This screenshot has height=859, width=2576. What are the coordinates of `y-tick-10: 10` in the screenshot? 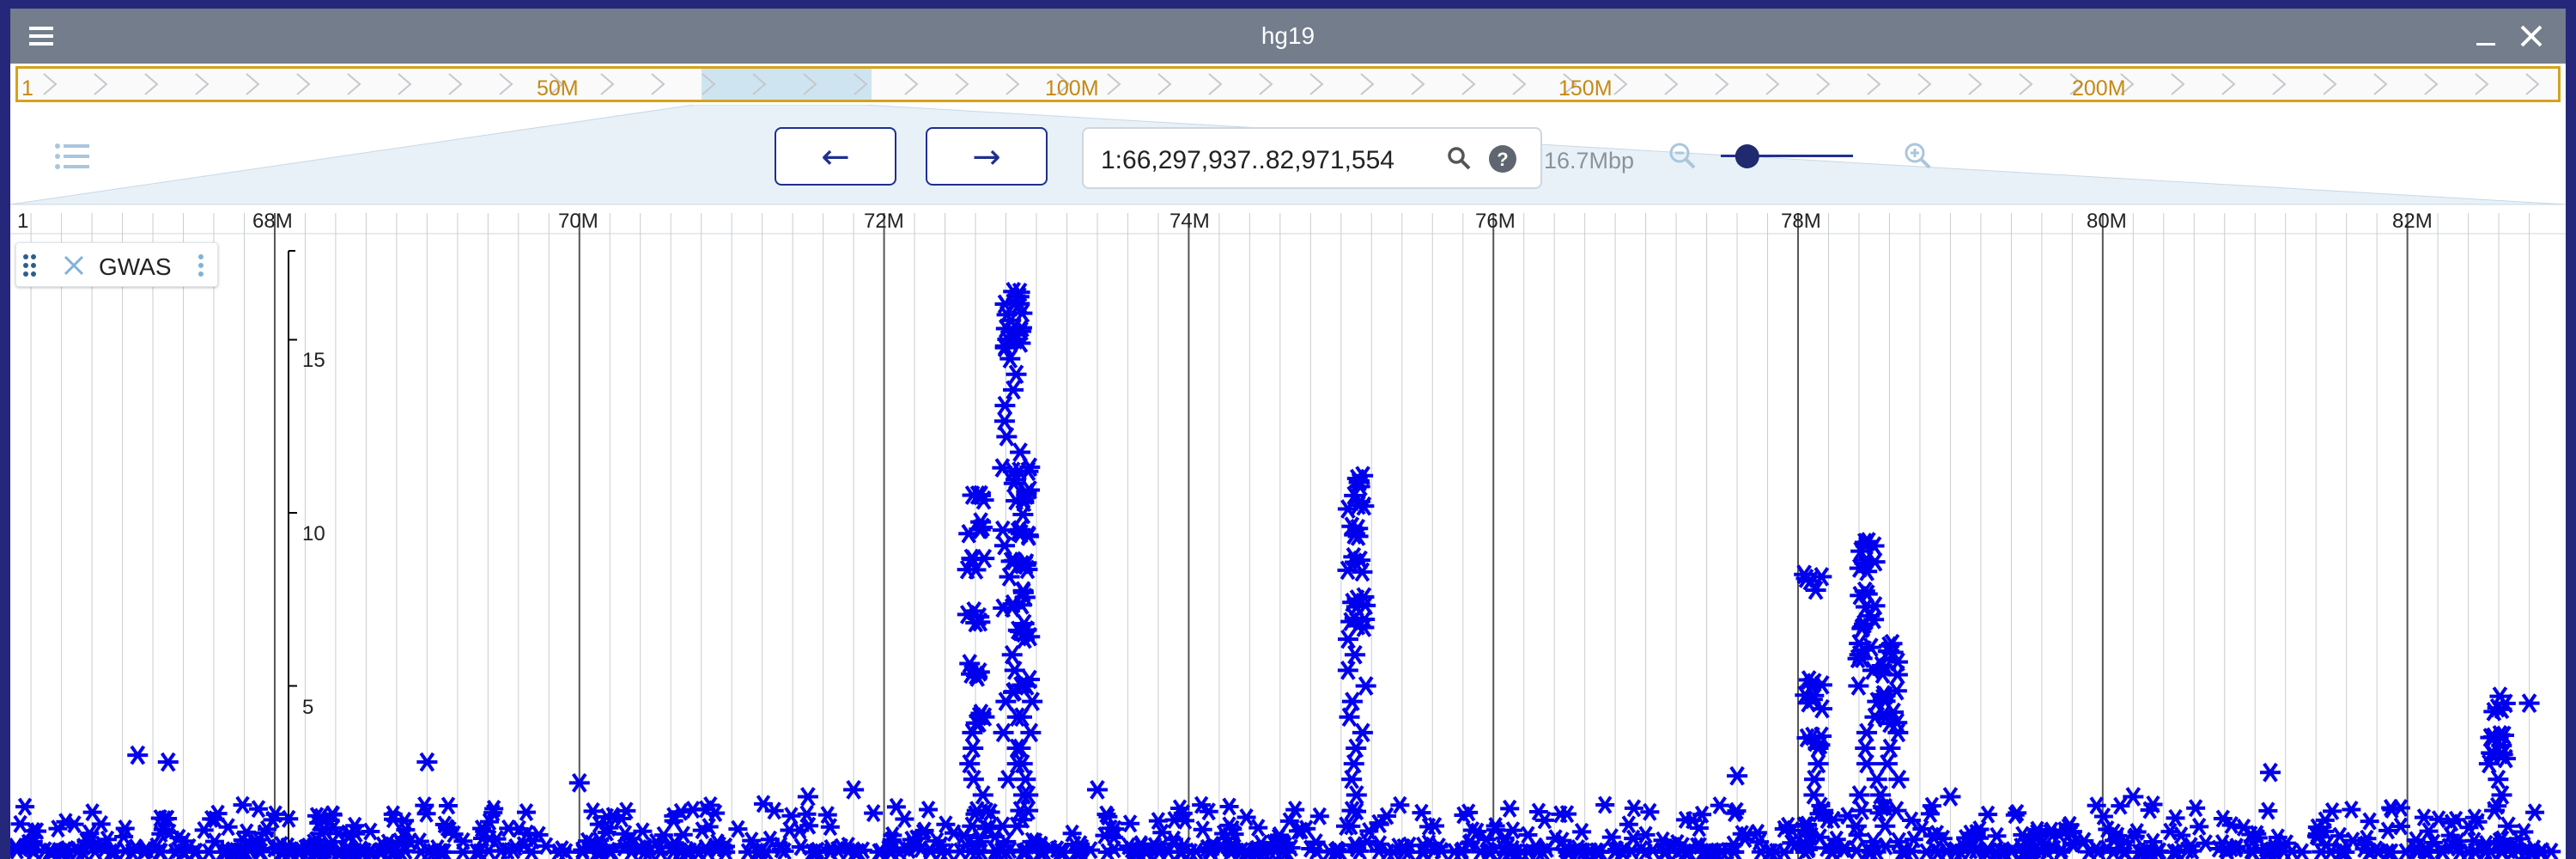 It's located at (313, 534).